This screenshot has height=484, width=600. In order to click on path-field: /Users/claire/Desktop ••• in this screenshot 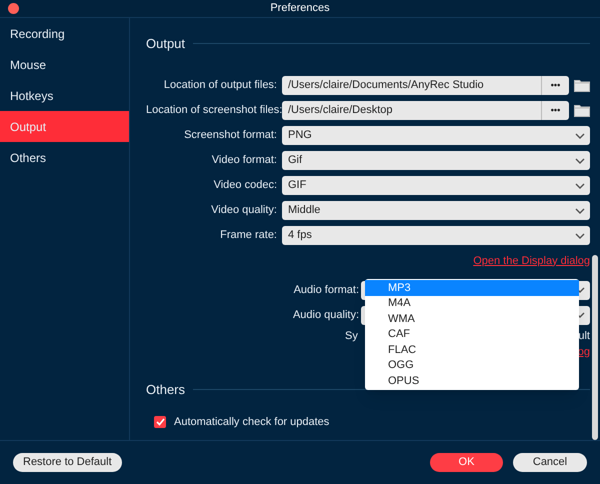, I will do `click(425, 110)`.